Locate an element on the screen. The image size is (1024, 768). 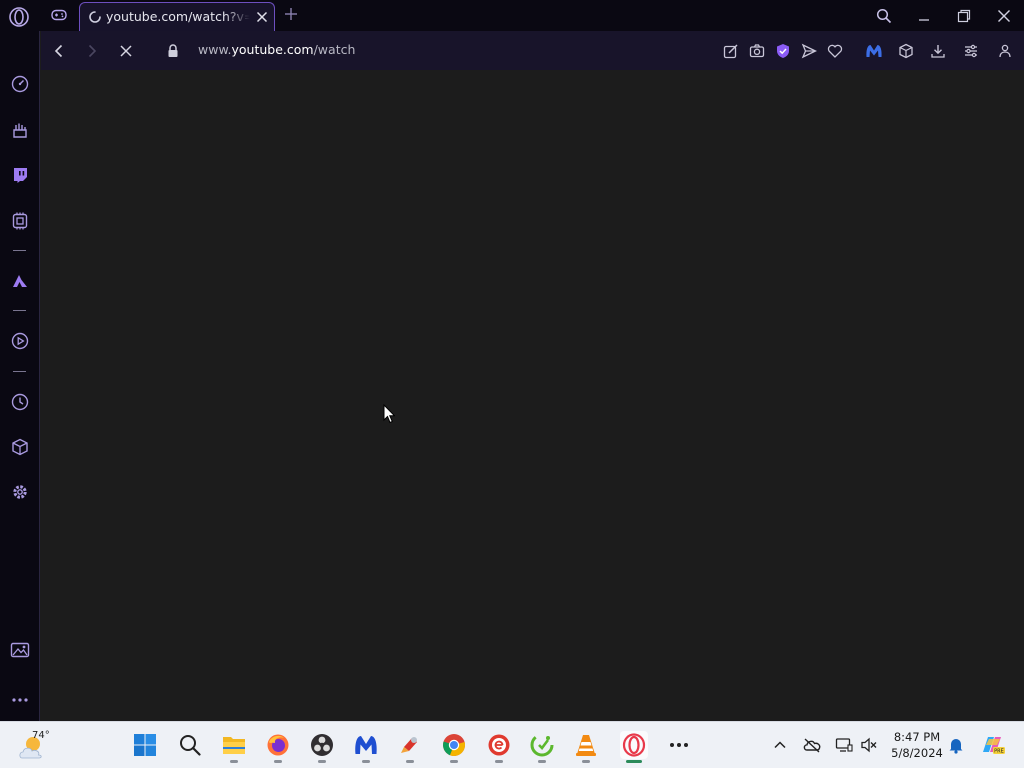
chrome-icon is located at coordinates (454, 747).